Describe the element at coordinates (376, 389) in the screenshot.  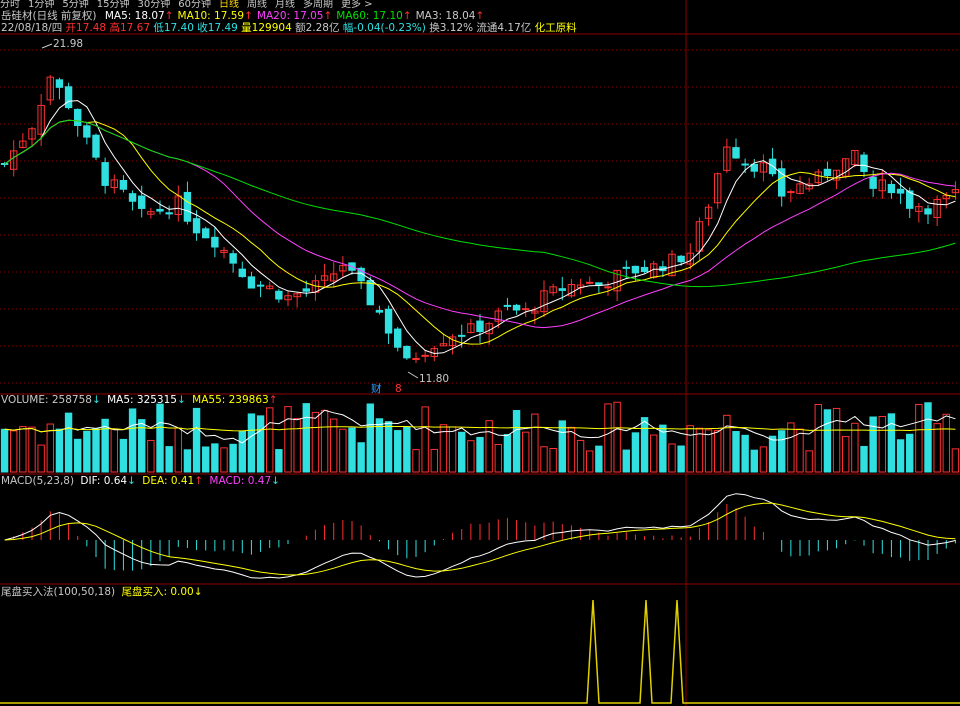
I see `financial-marker: 财` at that location.